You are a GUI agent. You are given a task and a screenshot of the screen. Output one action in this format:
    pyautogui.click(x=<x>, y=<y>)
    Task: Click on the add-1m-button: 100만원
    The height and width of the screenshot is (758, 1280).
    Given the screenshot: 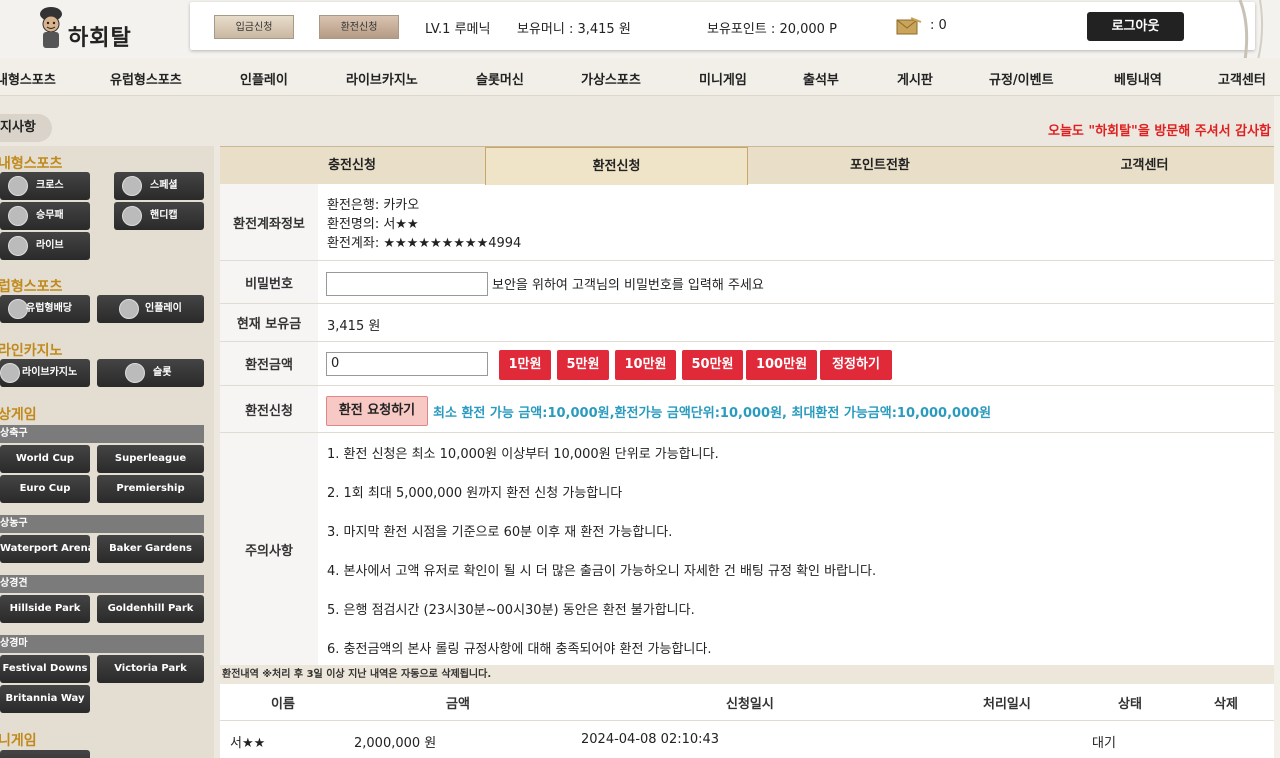 What is the action you would take?
    pyautogui.click(x=781, y=365)
    